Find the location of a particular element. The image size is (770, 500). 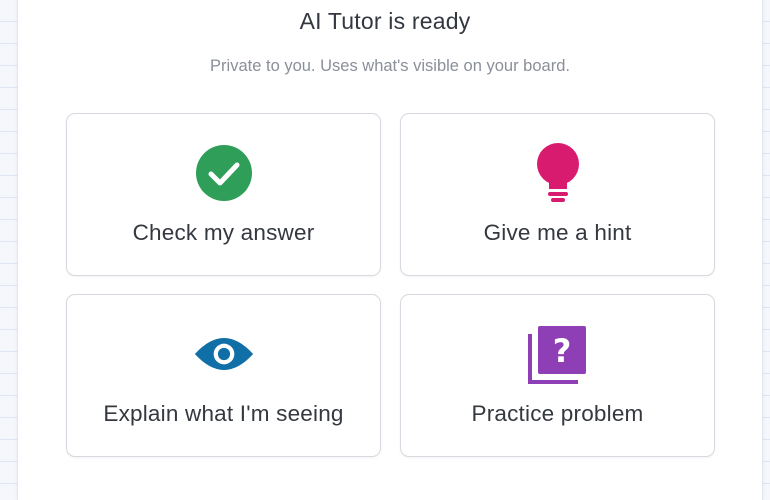

give-me-a-hint-button: Give me a hint is located at coordinates (557, 194).